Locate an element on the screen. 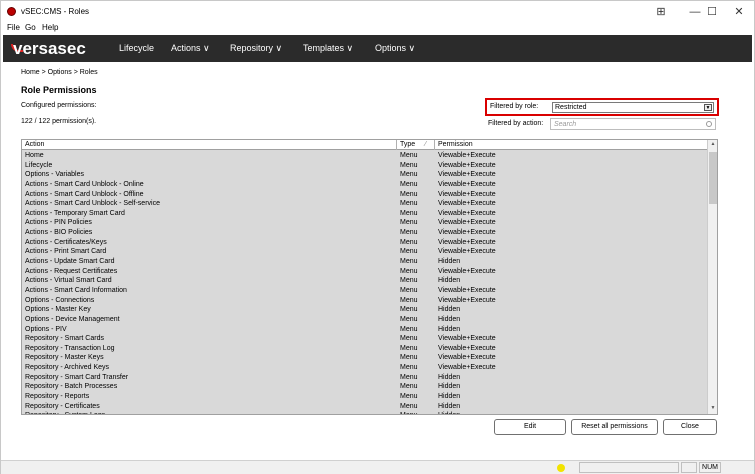 The height and width of the screenshot is (474, 755). table-row: Options - Master Key Menu Hidden is located at coordinates (365, 310).